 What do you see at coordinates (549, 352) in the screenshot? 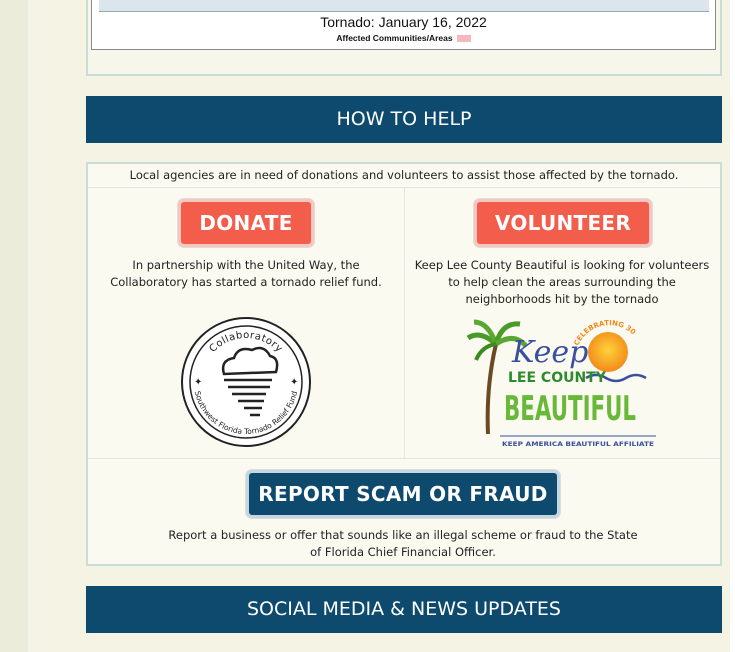
I see `logo-keep-text: Keep` at bounding box center [549, 352].